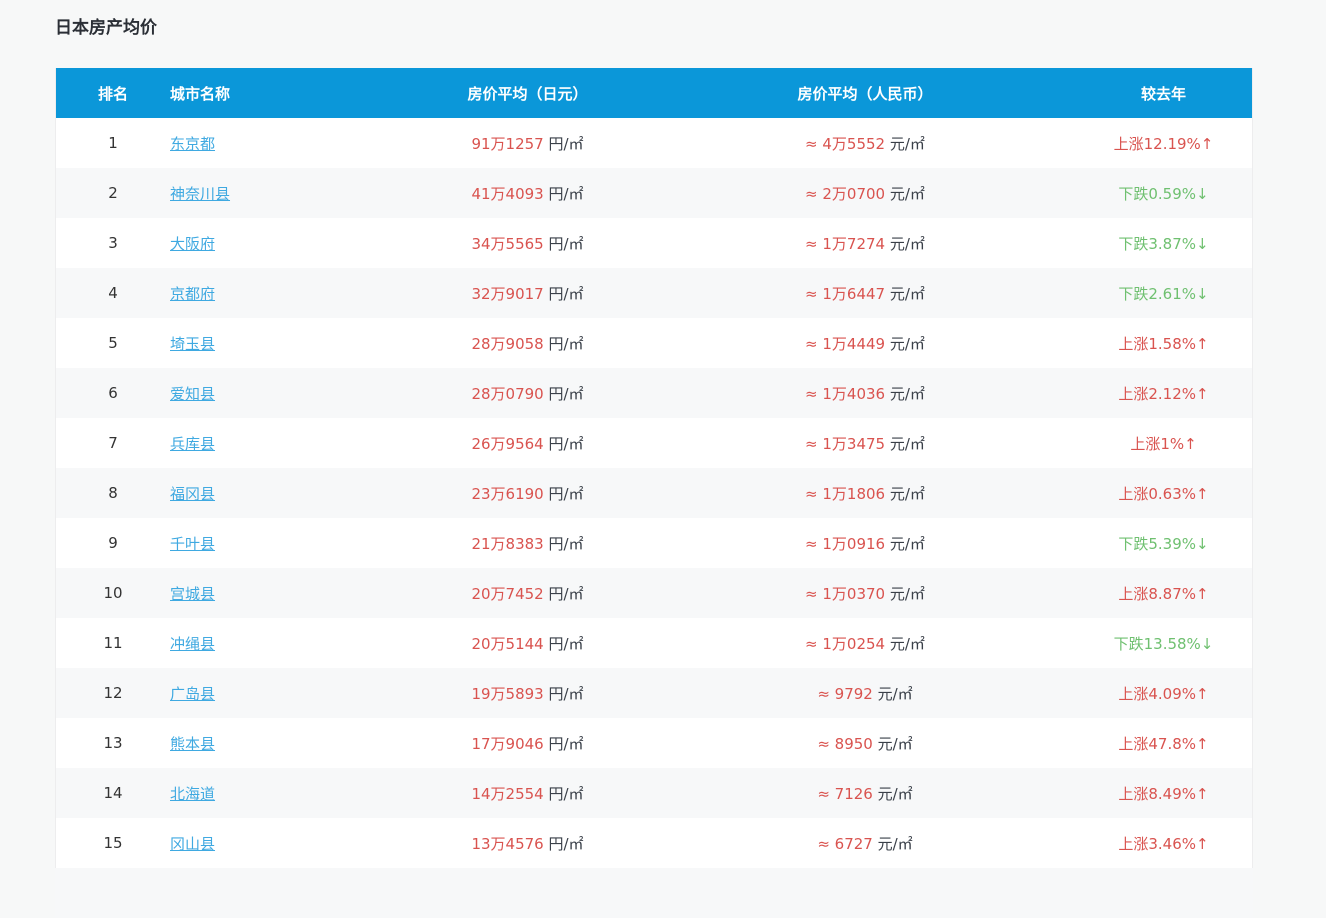 Image resolution: width=1326 pixels, height=918 pixels. I want to click on price-jpy-cell: 20万5144 円/㎡, so click(527, 643).